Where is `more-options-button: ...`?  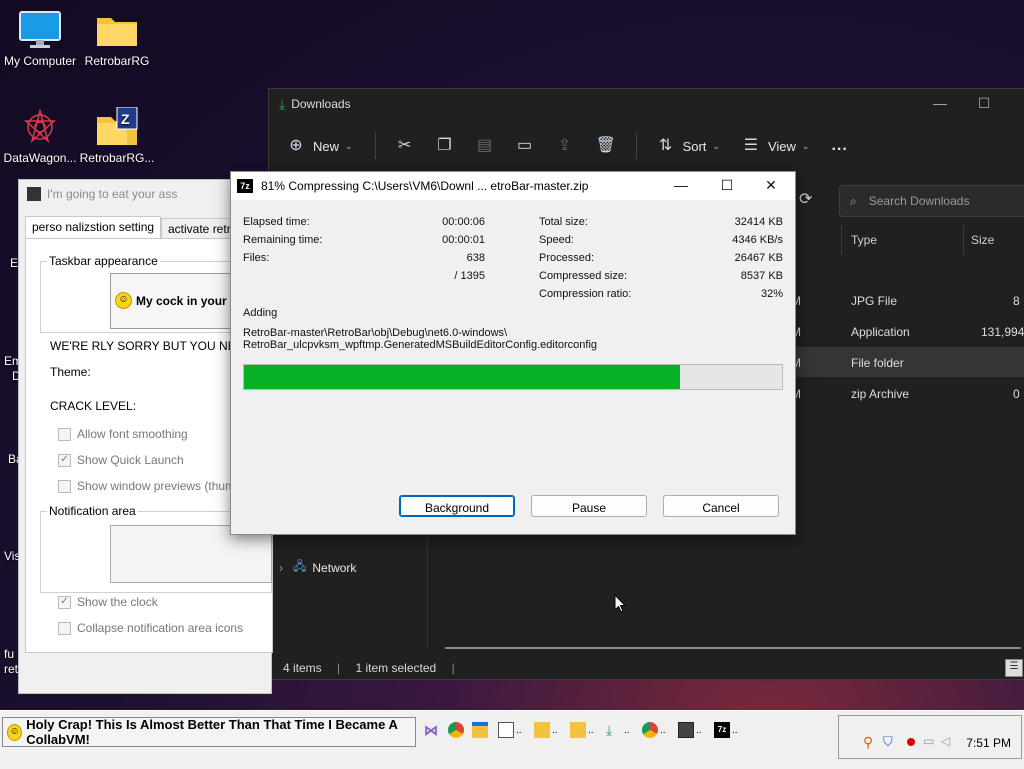 more-options-button: ... is located at coordinates (839, 146).